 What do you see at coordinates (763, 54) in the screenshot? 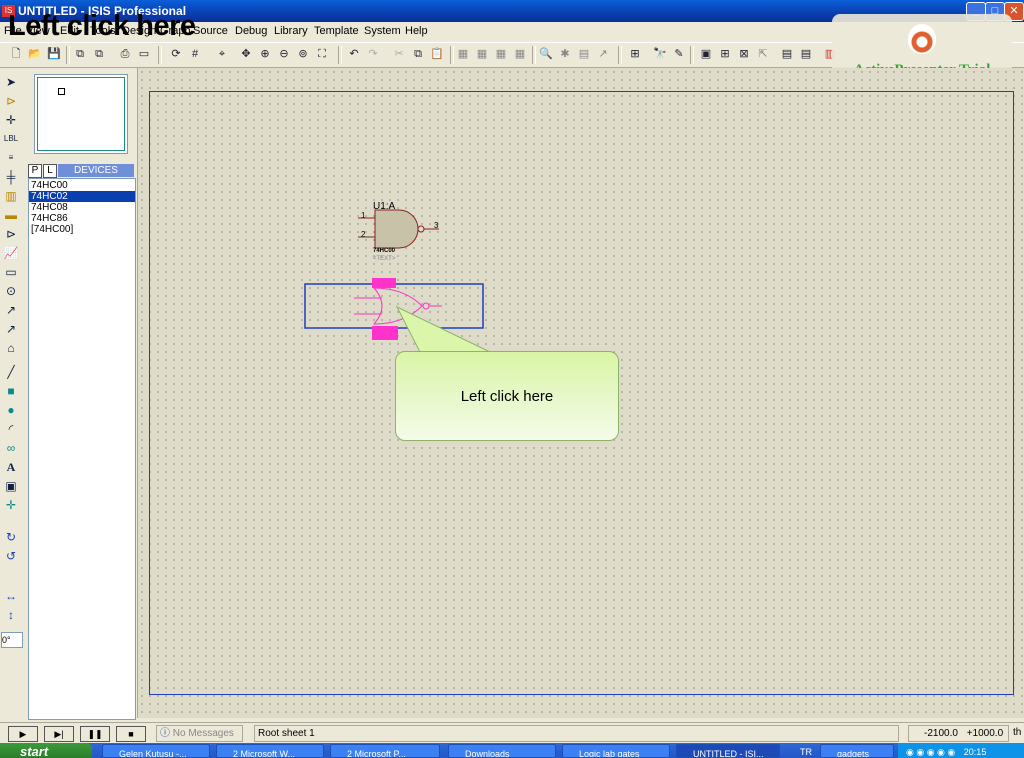
I see `exit-parent-icon: ⇱` at bounding box center [763, 54].